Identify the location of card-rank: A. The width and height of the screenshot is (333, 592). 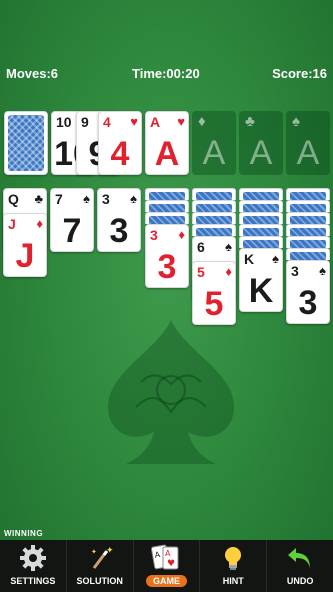
(155, 122).